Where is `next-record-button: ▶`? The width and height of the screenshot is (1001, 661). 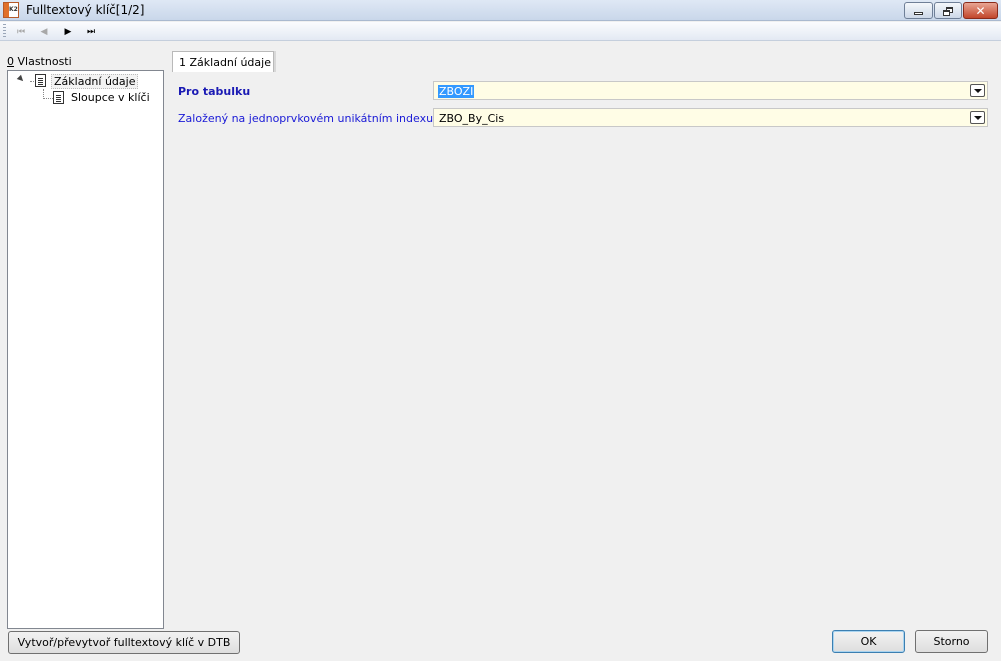
next-record-button: ▶ is located at coordinates (68, 31).